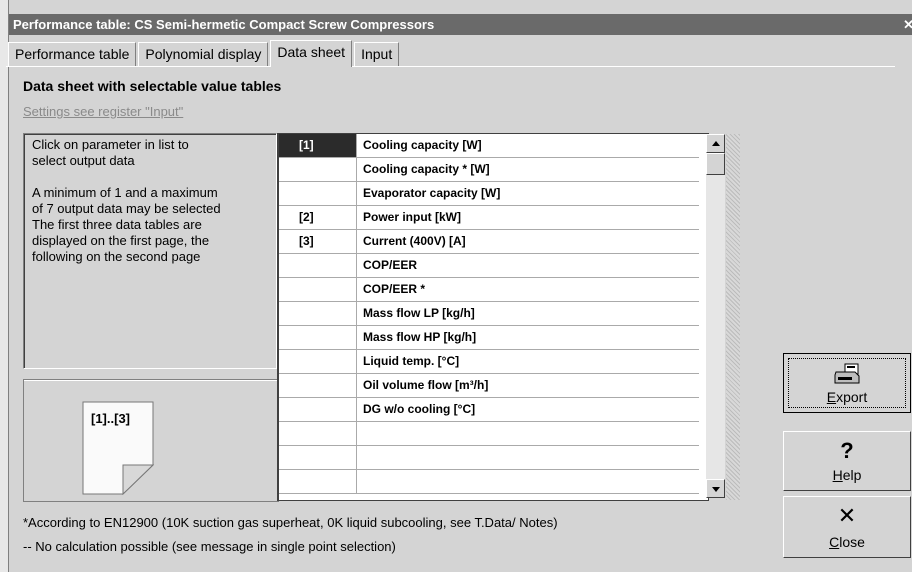 This screenshot has height=572, width=912. What do you see at coordinates (110, 418) in the screenshot?
I see `preview-page-label: [1]..[3]` at bounding box center [110, 418].